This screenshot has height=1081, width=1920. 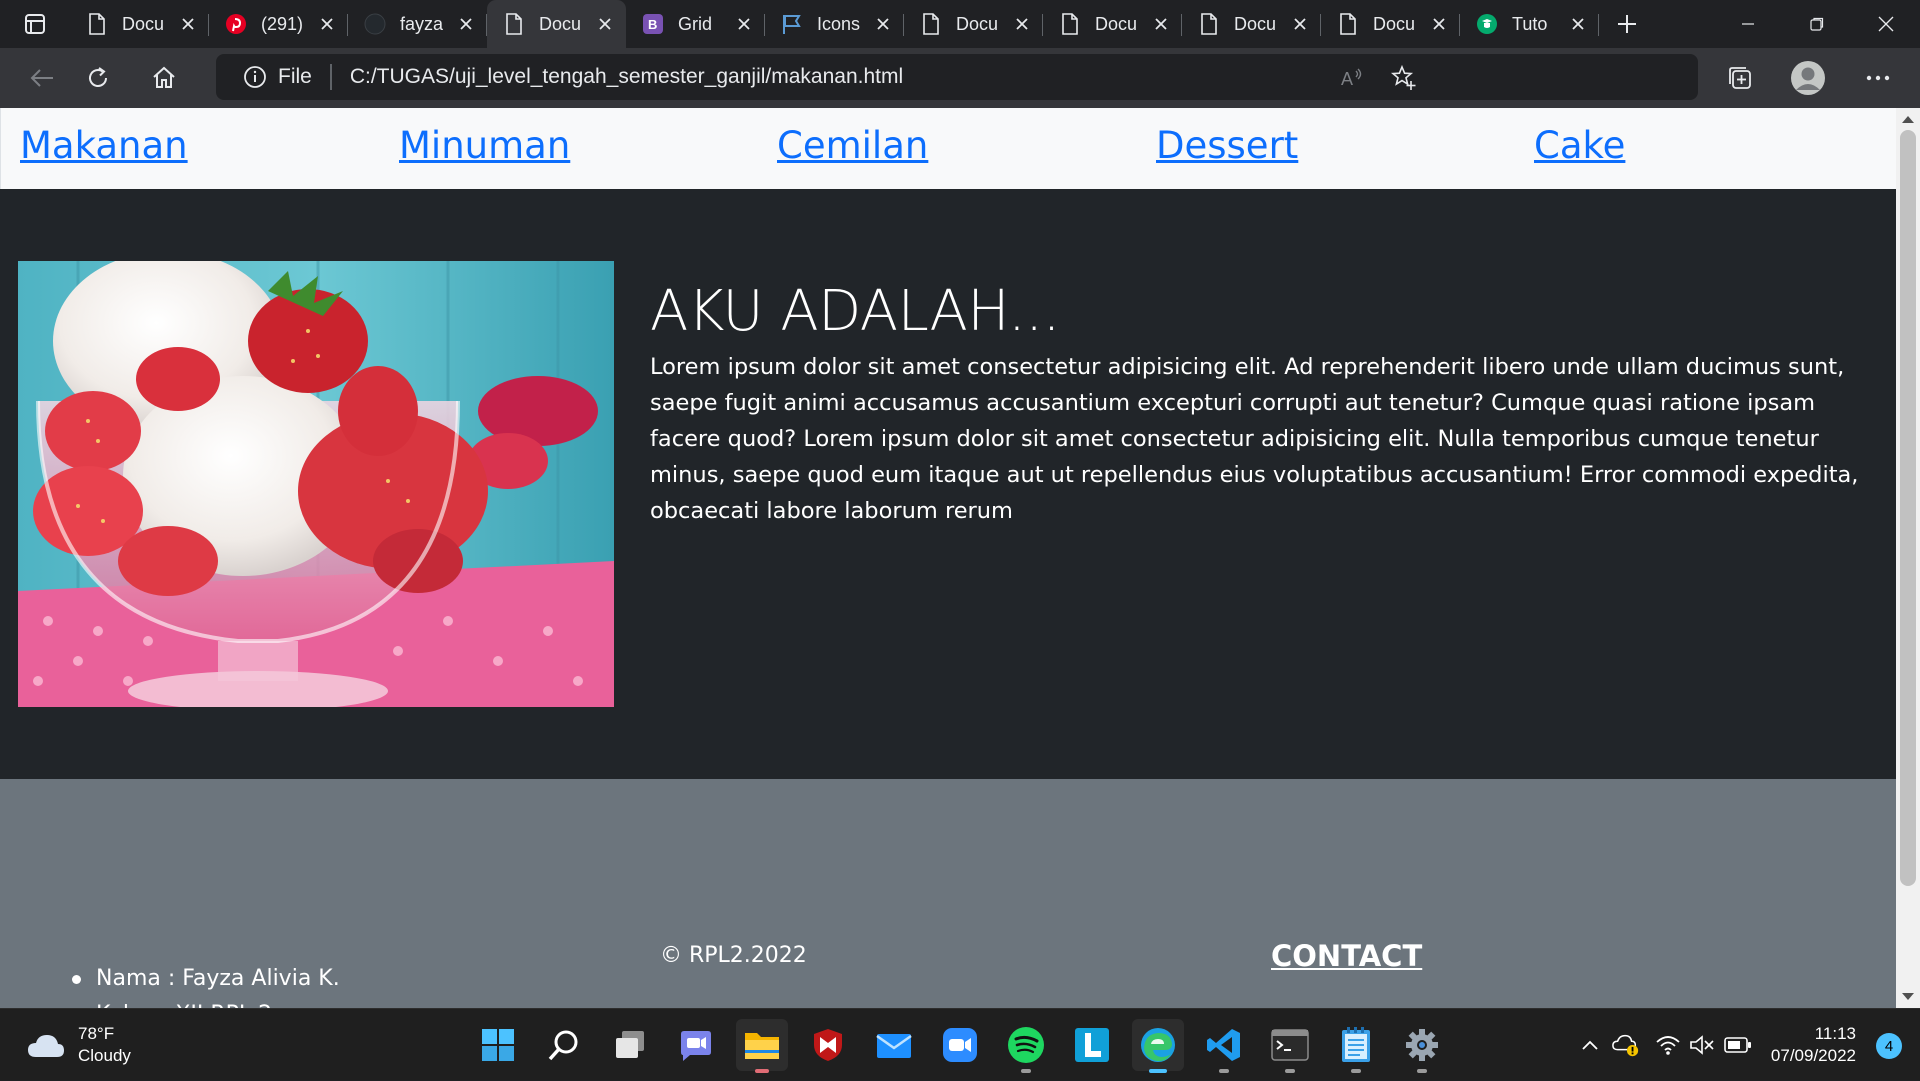 I want to click on nav-link-dessert: Dessert, so click(x=1227, y=145).